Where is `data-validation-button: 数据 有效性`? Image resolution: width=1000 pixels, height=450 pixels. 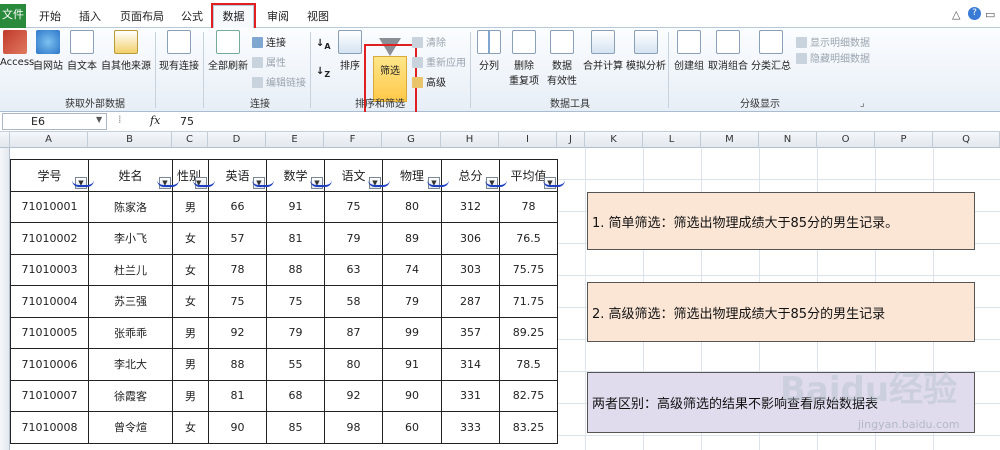 data-validation-button: 数据 有效性 is located at coordinates (562, 58).